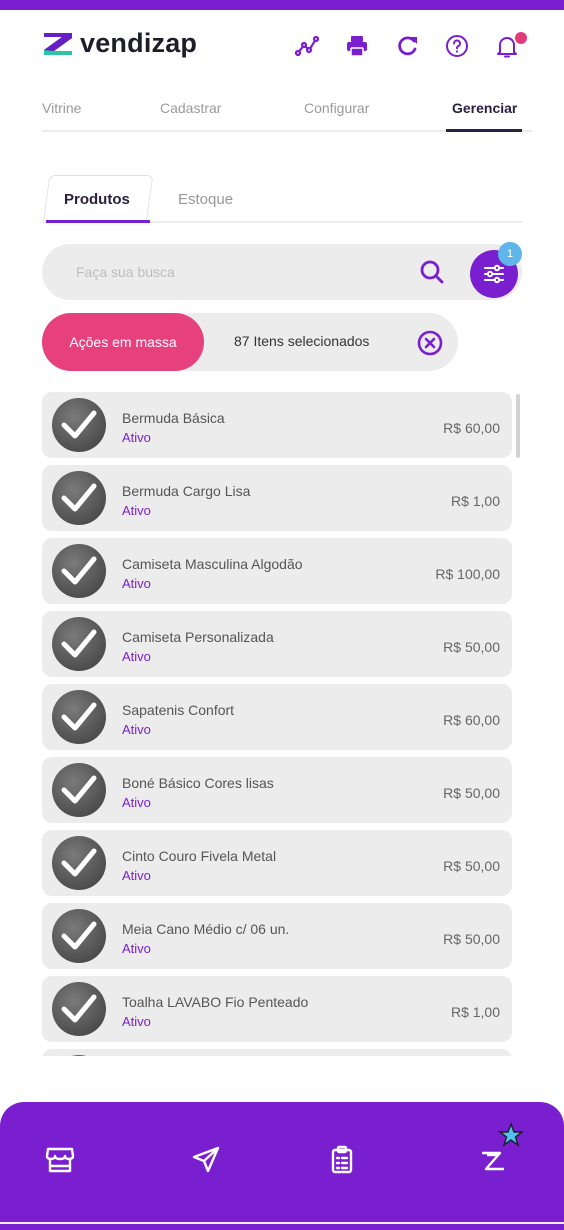 The width and height of the screenshot is (564, 1230). What do you see at coordinates (173, 418) in the screenshot?
I see `product-name: Bermuda Básica` at bounding box center [173, 418].